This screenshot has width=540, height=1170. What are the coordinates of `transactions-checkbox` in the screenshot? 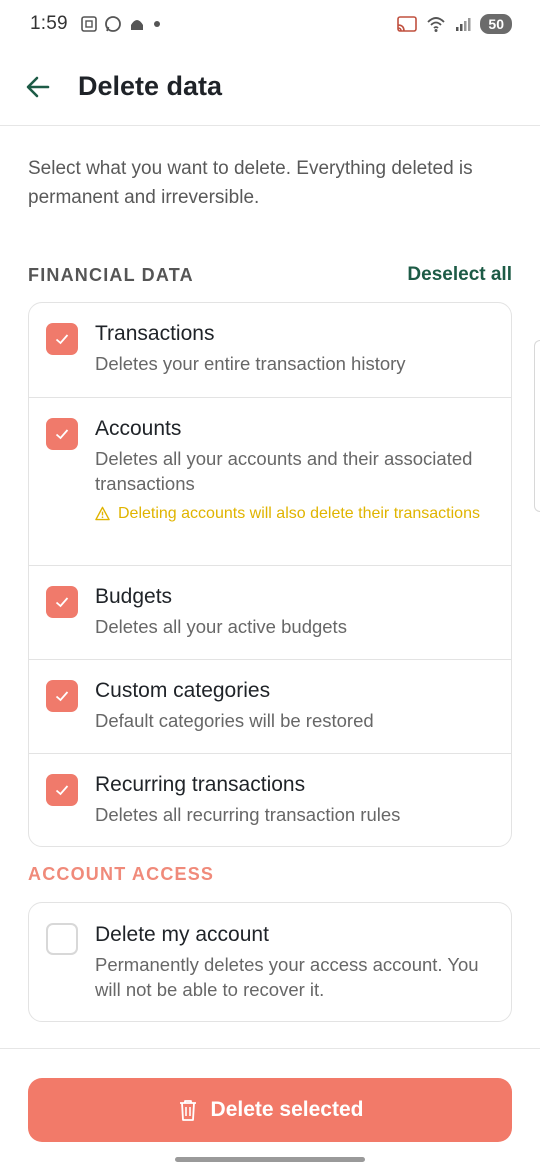 It's located at (62, 339).